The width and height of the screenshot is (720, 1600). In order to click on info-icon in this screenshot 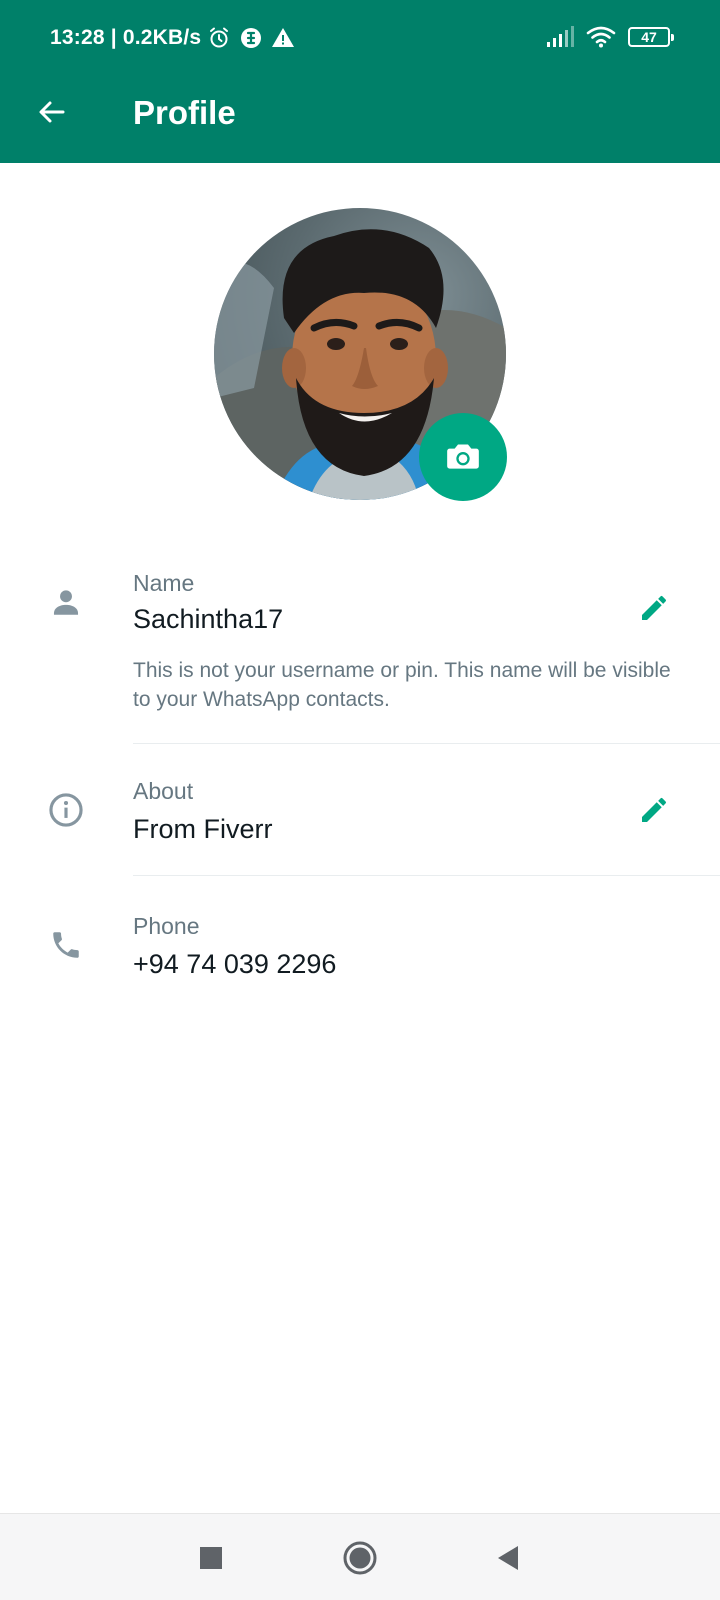, I will do `click(66, 810)`.